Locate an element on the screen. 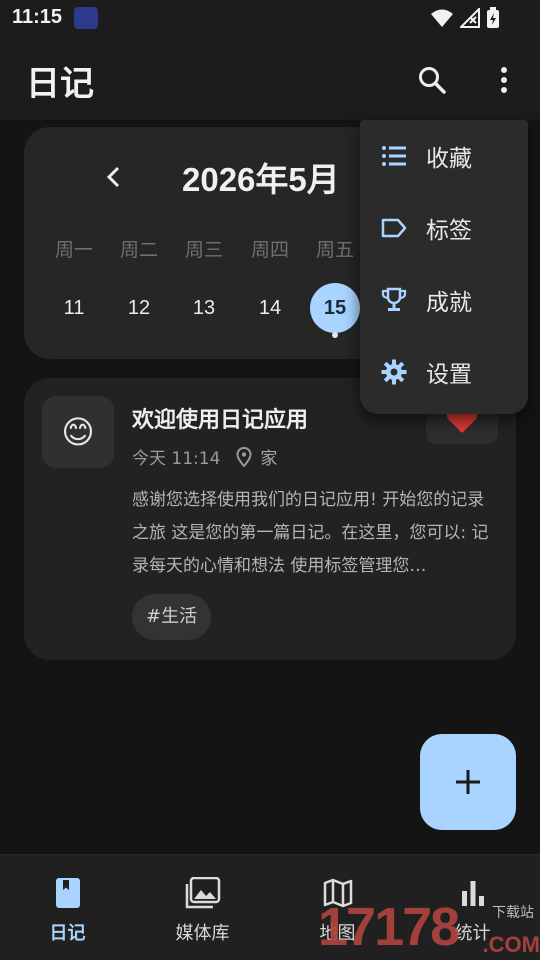  search-button is located at coordinates (432, 80).